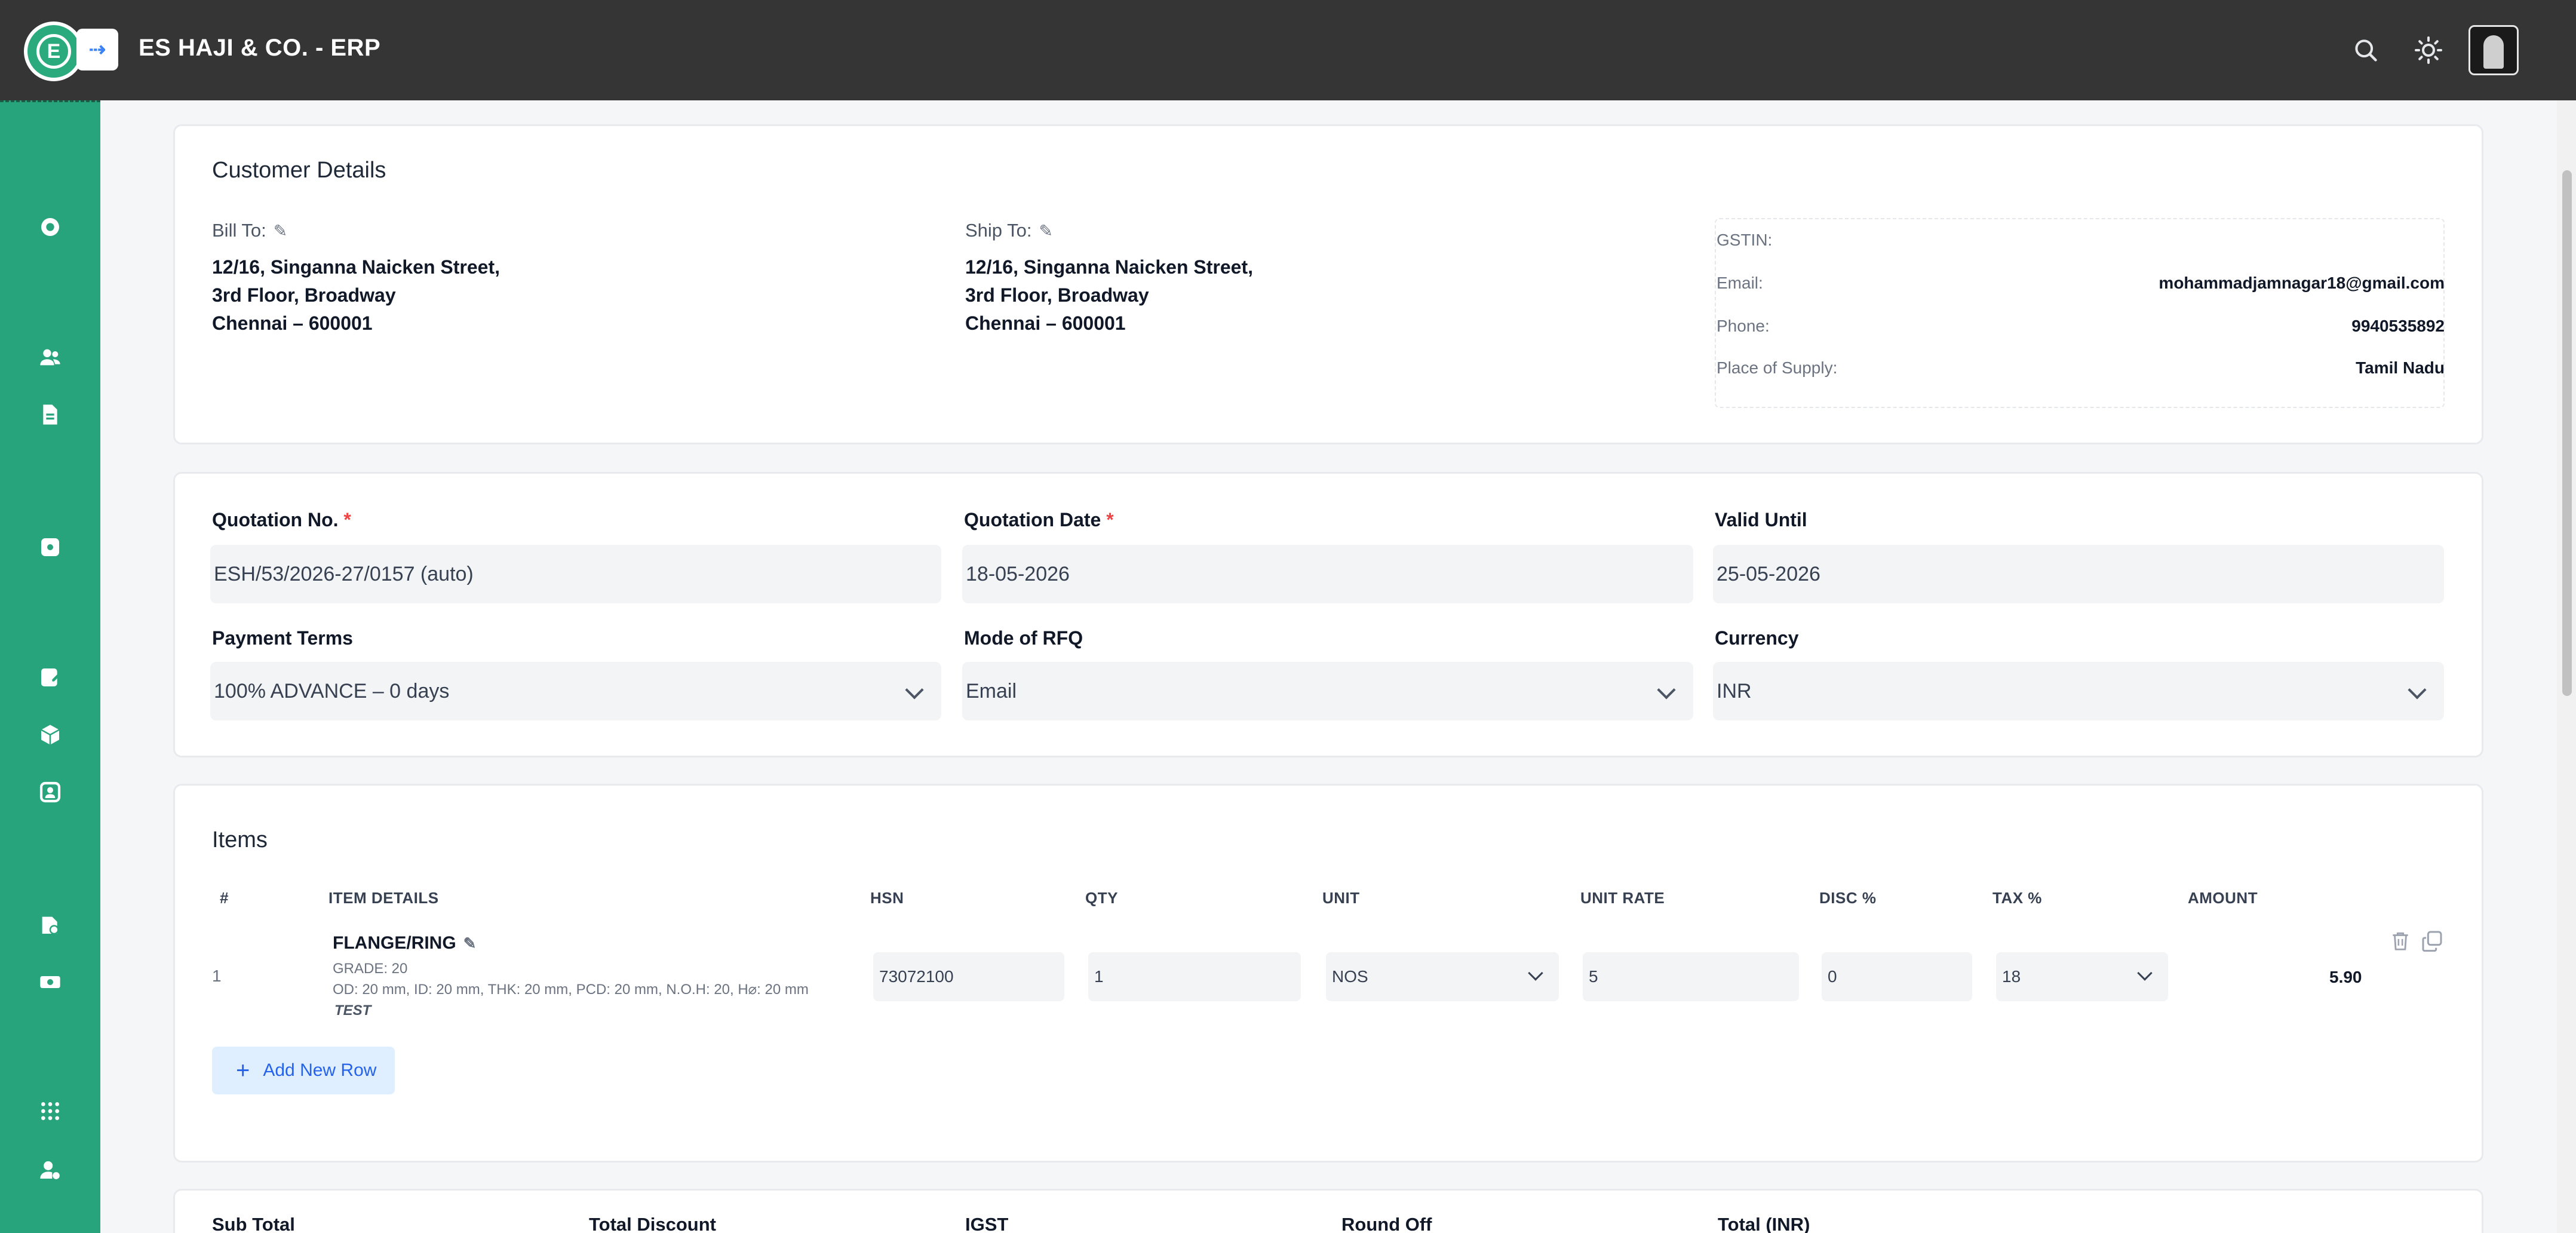 The width and height of the screenshot is (2576, 1233). I want to click on quotation-date-field: 18-05-2026, so click(1328, 574).